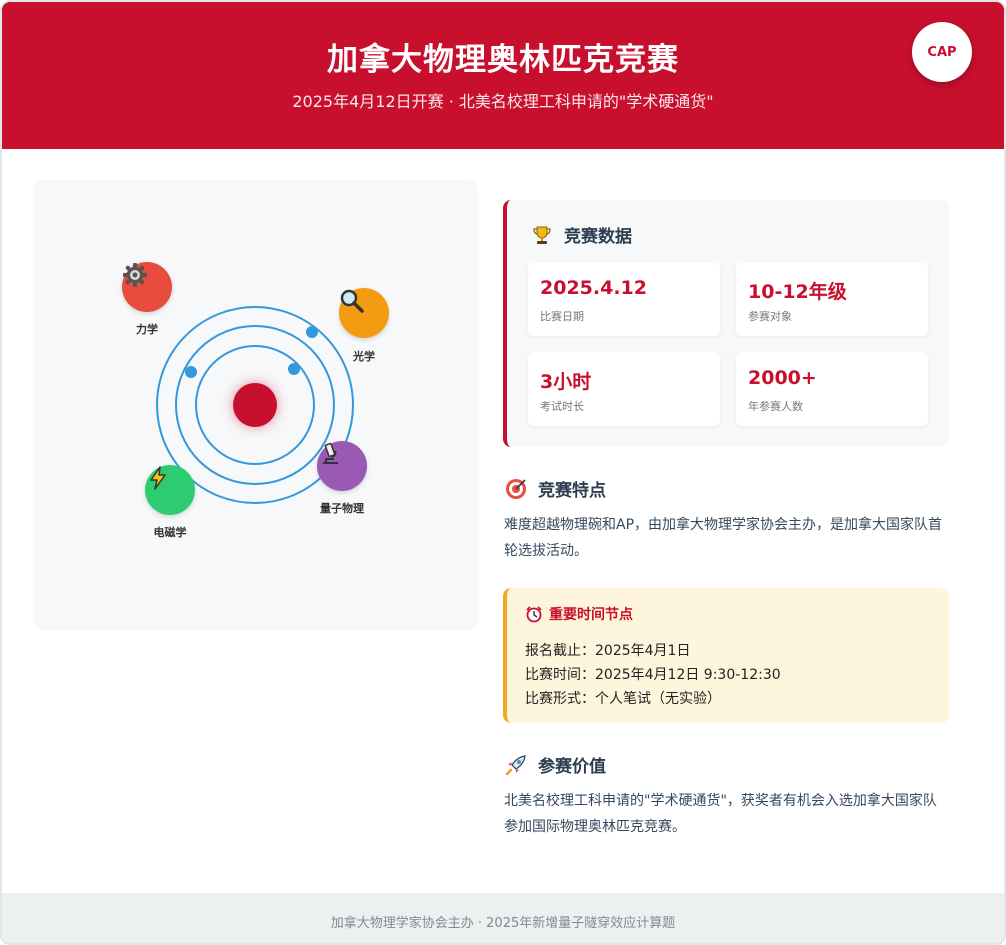 This screenshot has height=945, width=1006. Describe the element at coordinates (135, 275) in the screenshot. I see `gear-icon` at that location.